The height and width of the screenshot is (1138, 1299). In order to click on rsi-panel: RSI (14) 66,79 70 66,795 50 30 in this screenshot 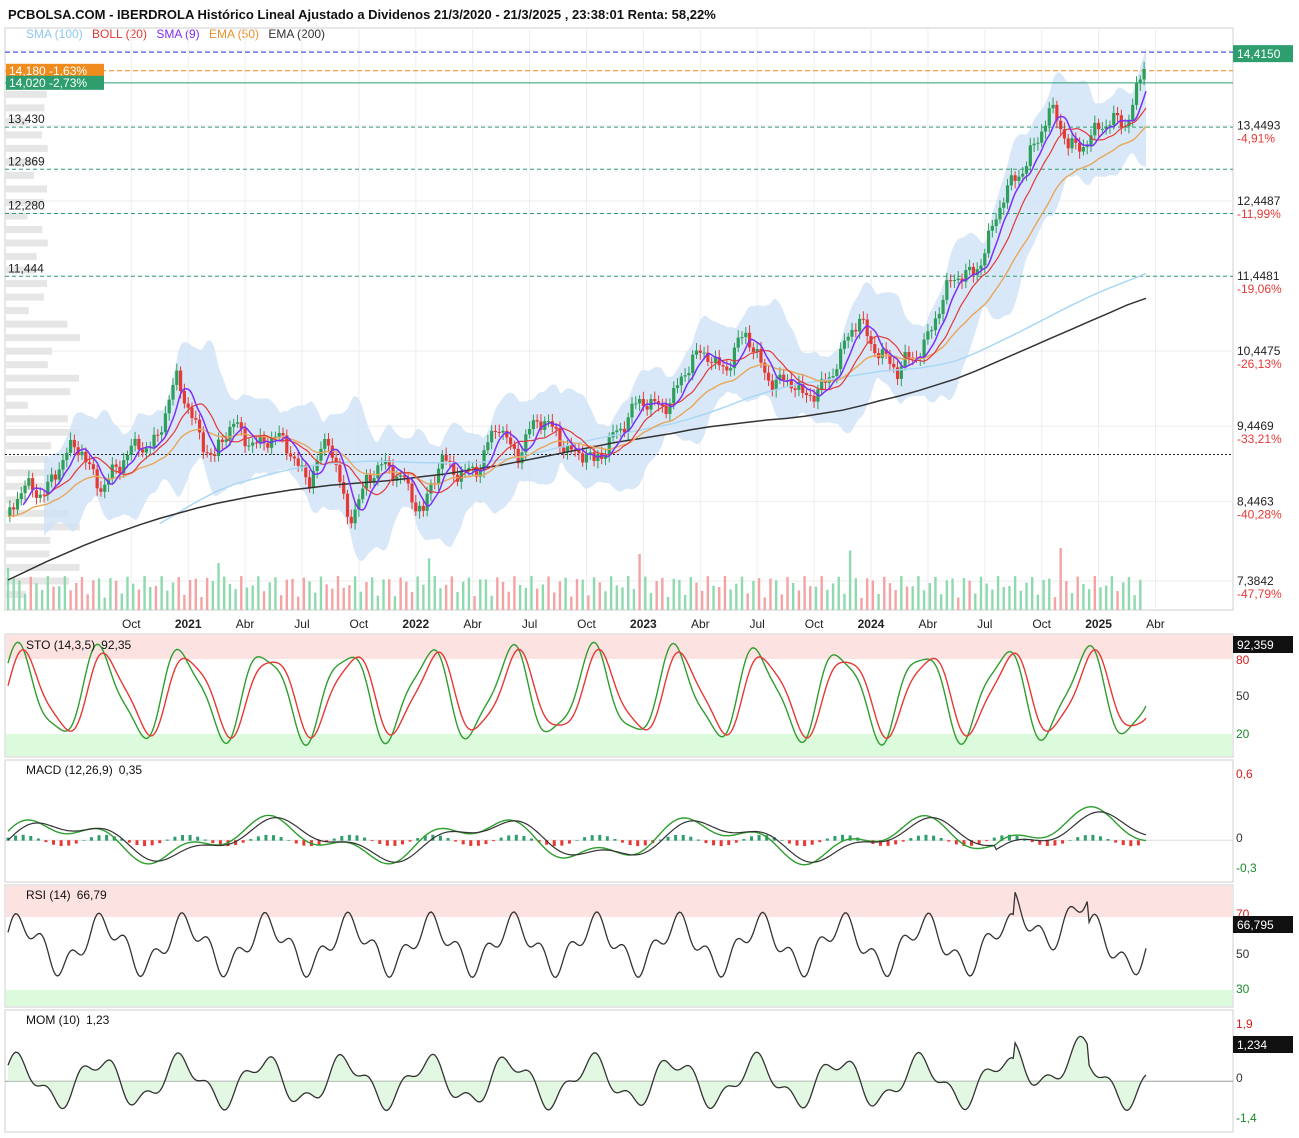, I will do `click(648, 946)`.